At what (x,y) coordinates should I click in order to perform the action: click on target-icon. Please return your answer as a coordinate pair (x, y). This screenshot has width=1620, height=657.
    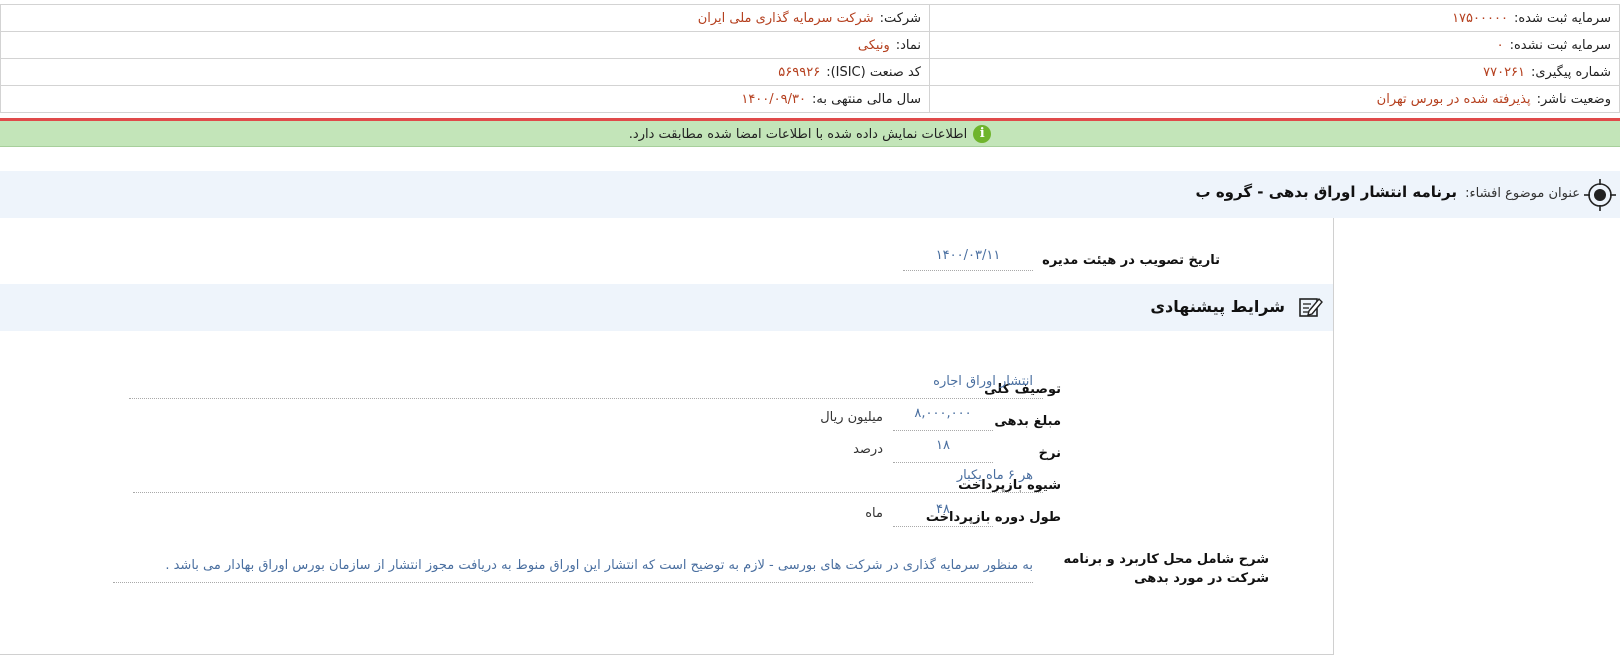
    Looking at the image, I should click on (1600, 195).